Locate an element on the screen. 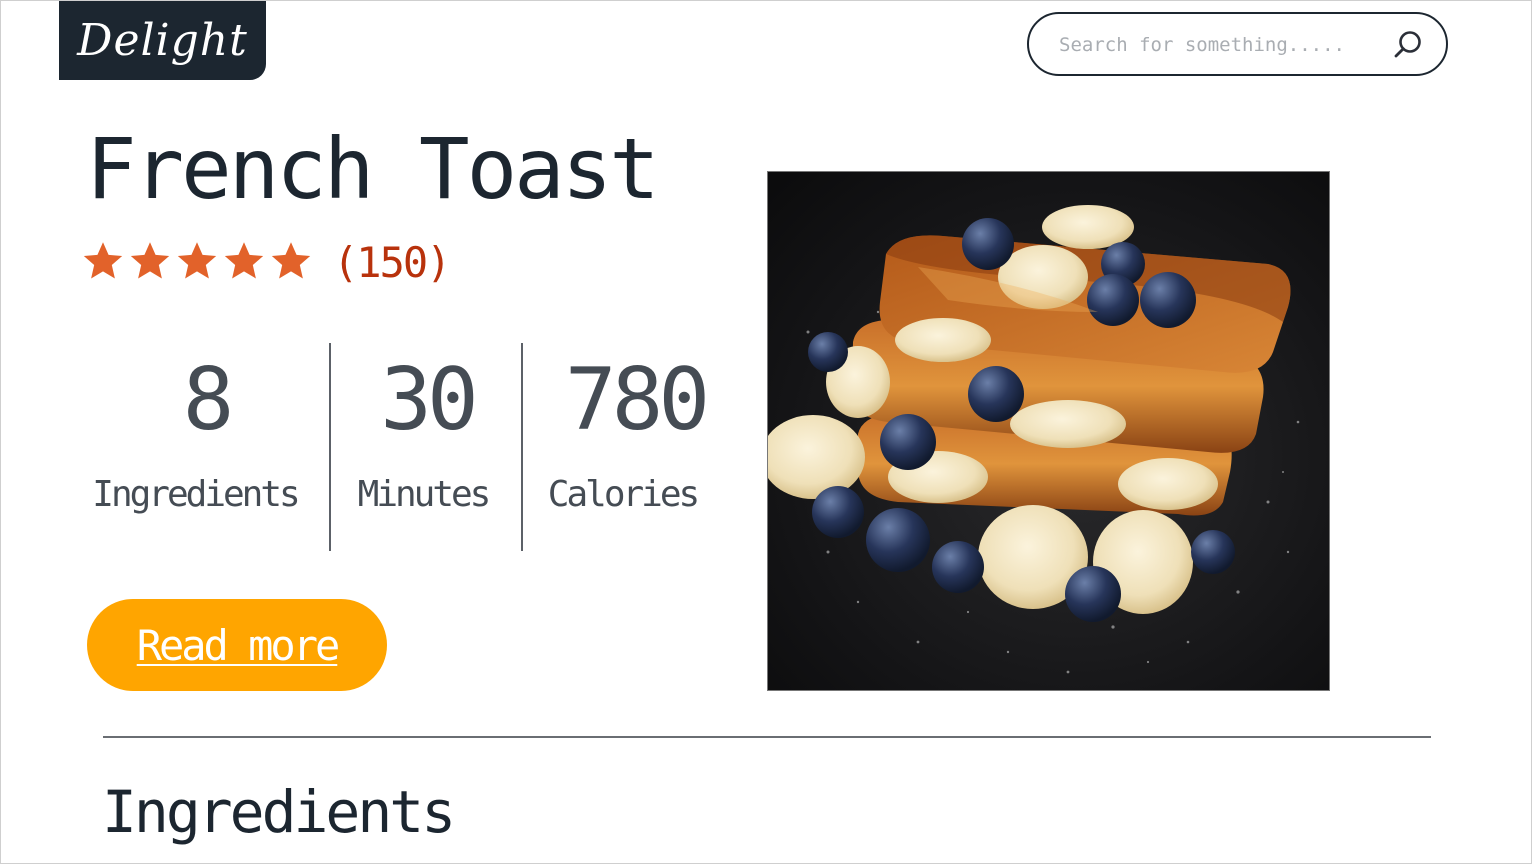 The width and height of the screenshot is (1532, 864). stat-calories-label: Calories is located at coordinates (623, 494).